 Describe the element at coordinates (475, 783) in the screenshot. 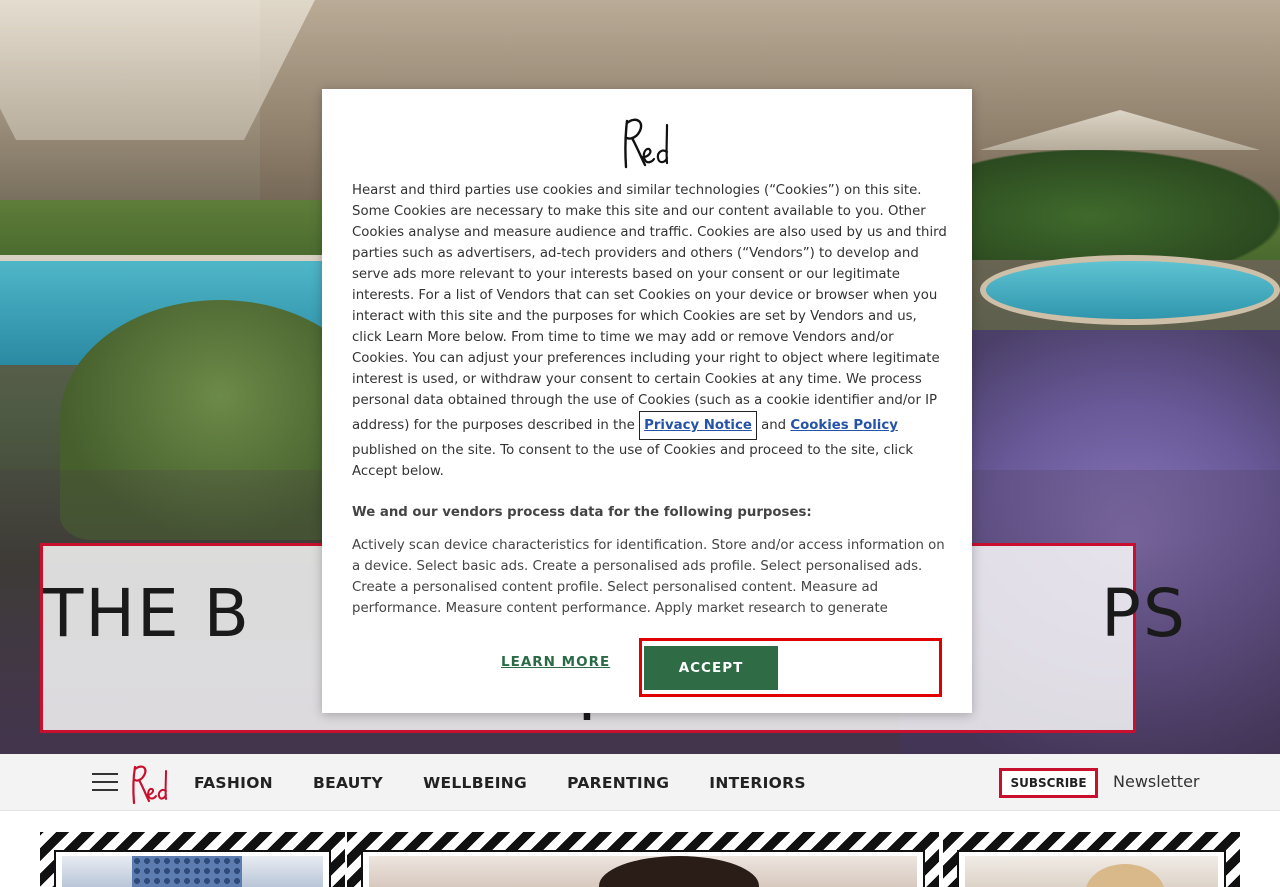

I see `nav-link-wellbeing: WELLBEING` at that location.